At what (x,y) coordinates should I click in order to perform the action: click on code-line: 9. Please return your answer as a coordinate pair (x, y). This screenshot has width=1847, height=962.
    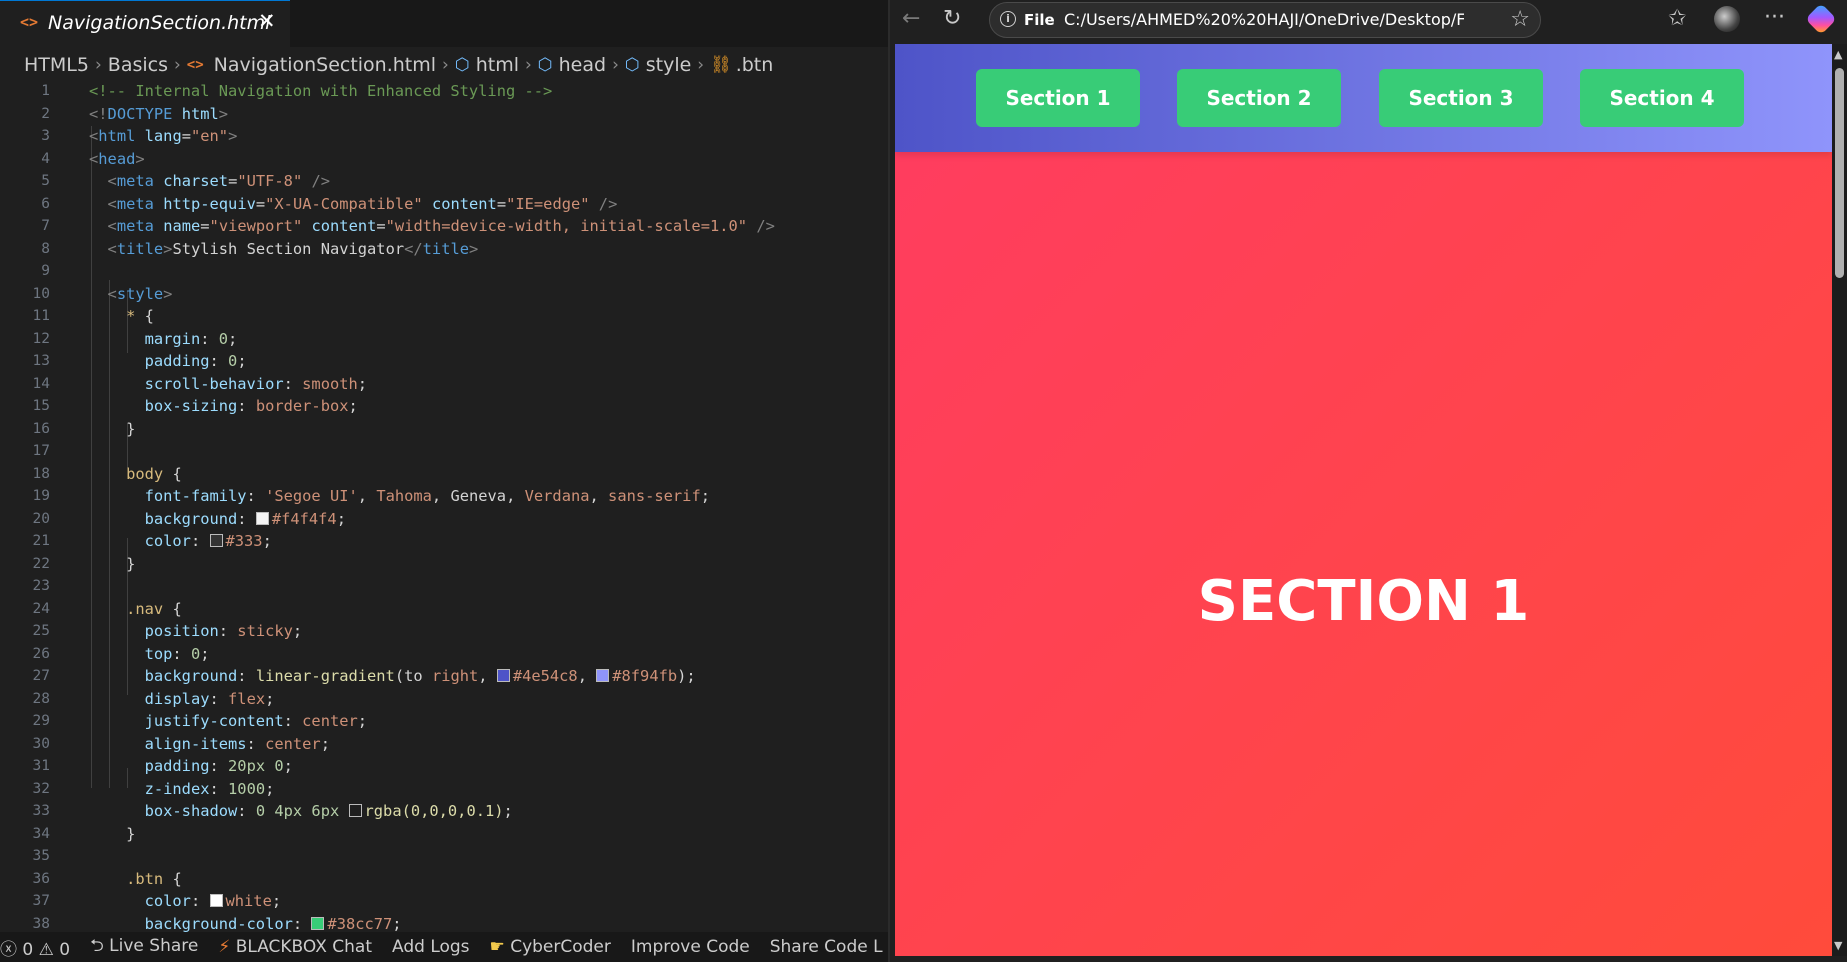
    Looking at the image, I should click on (444, 271).